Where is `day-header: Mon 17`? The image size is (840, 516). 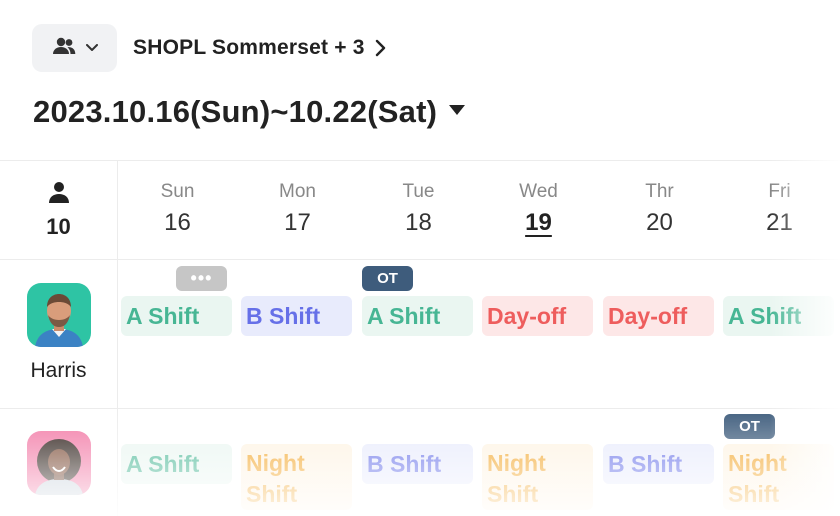 day-header: Mon 17 is located at coordinates (297, 210).